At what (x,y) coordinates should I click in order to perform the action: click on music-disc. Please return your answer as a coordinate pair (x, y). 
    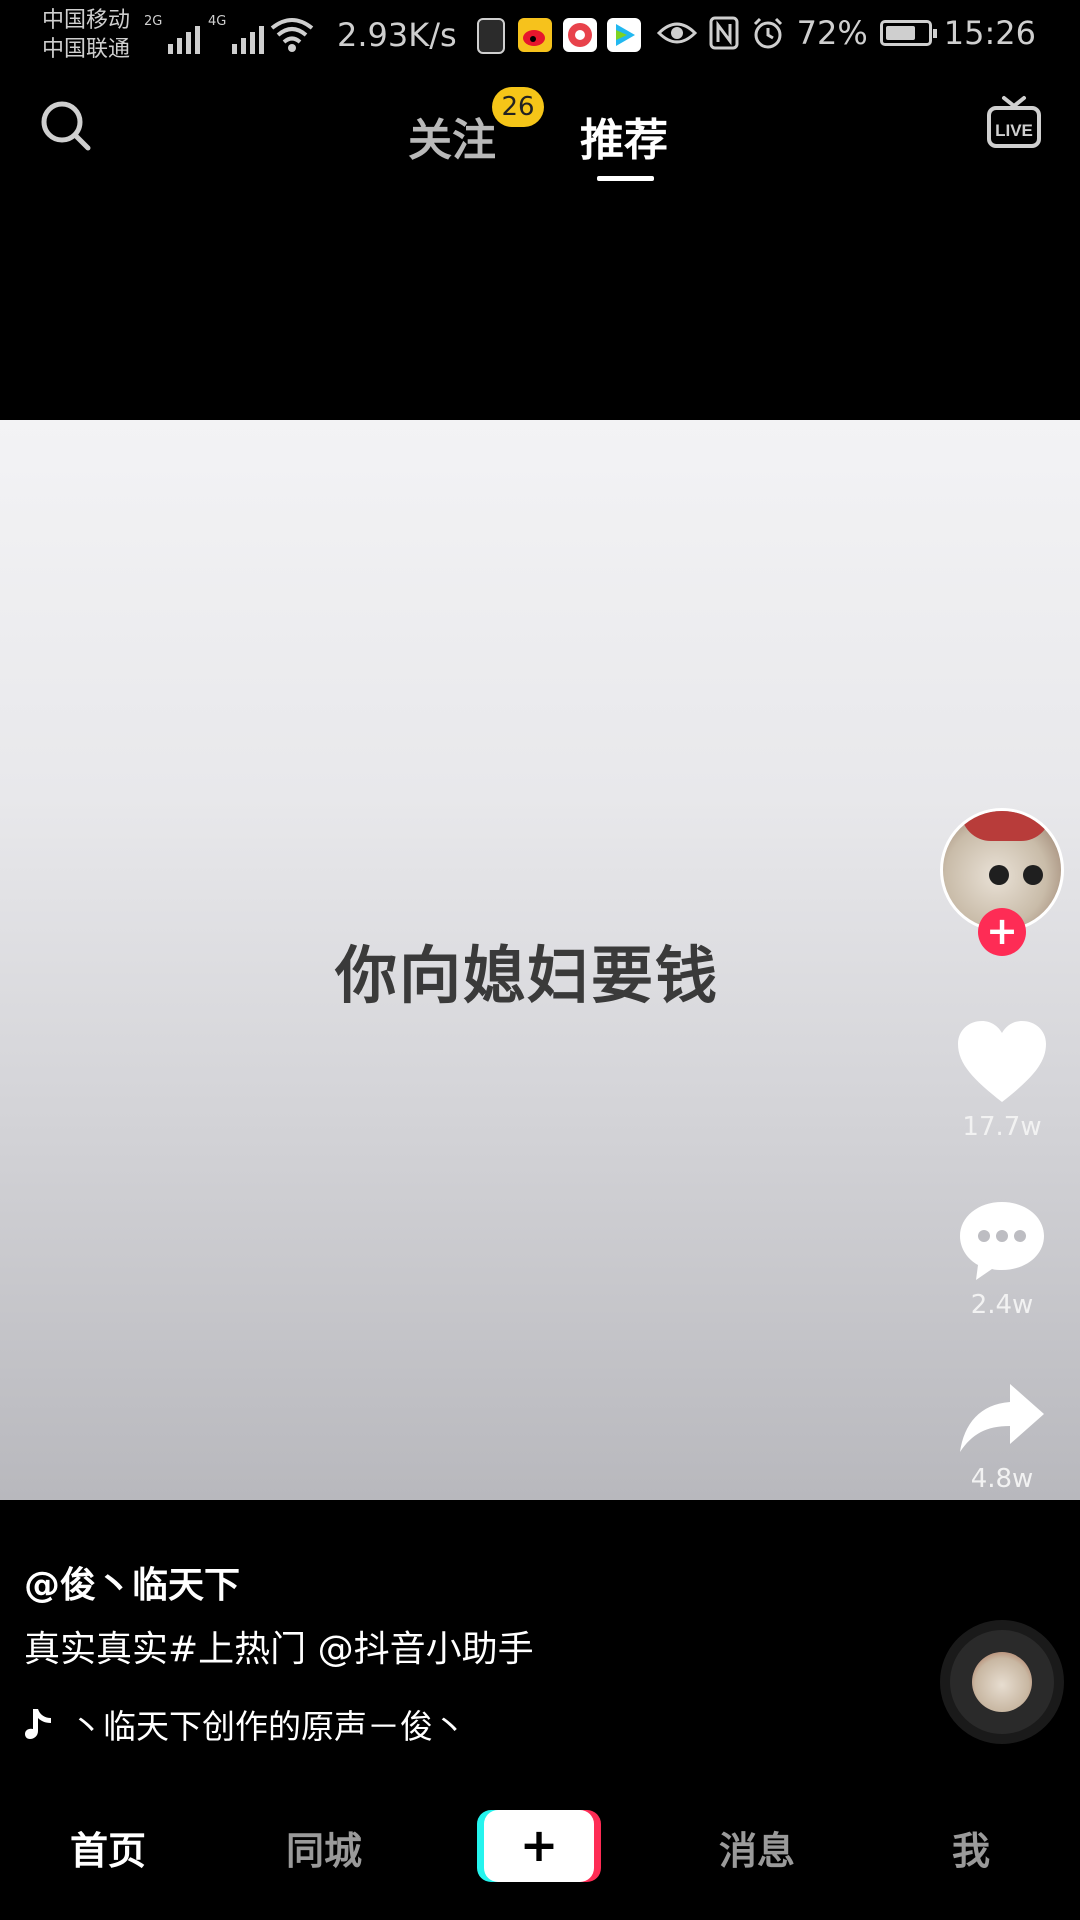
    Looking at the image, I should click on (1002, 1682).